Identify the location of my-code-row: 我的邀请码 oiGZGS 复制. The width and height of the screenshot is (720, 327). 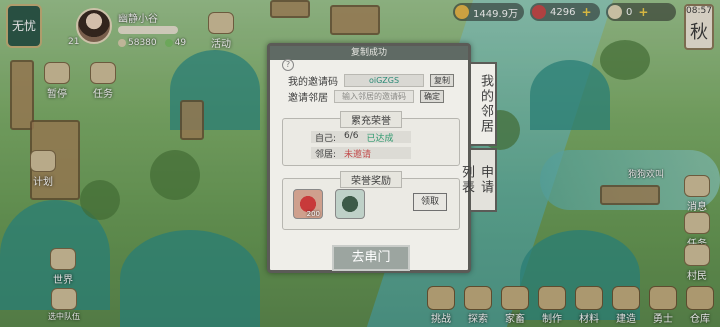
(371, 80).